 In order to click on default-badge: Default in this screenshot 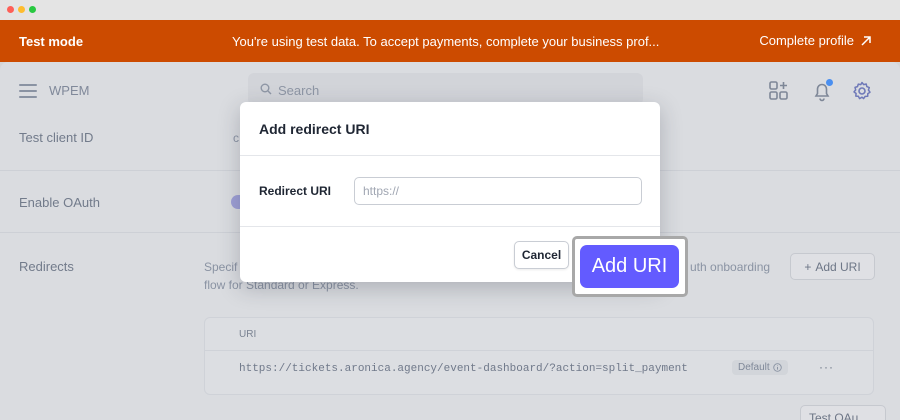, I will do `click(760, 367)`.